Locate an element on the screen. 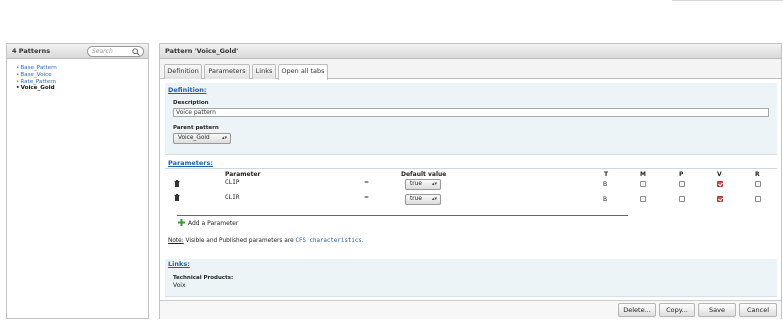 The image size is (783, 321). tab-parameters: Parameters is located at coordinates (227, 71).